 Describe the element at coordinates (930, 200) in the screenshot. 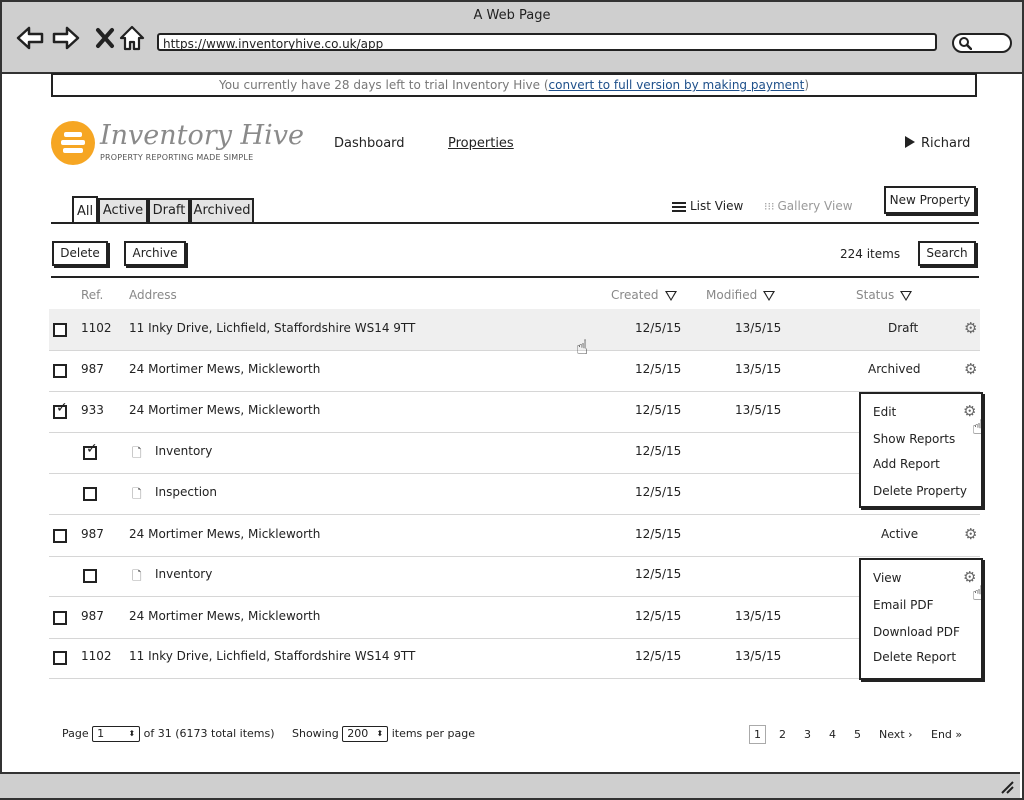

I see `new-property-button: New Property` at that location.